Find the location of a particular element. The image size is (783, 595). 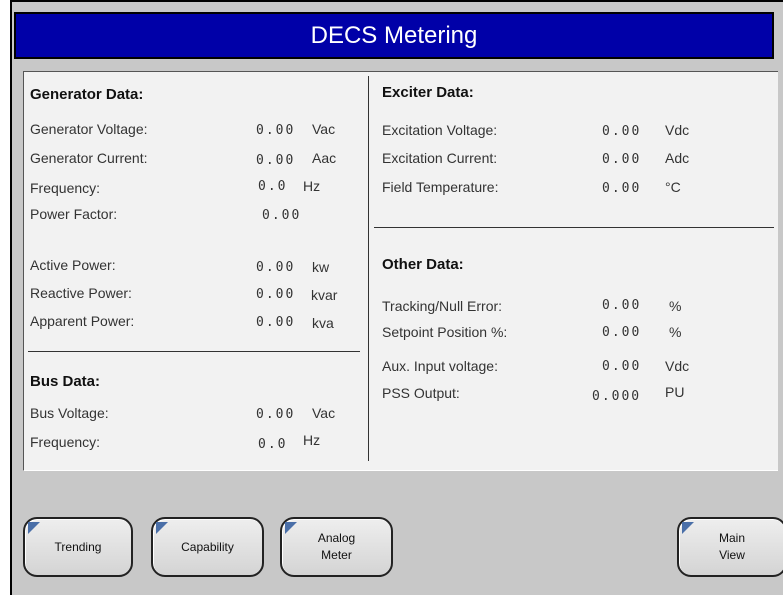

generator-frequency-label: Frequency: is located at coordinates (65, 188).